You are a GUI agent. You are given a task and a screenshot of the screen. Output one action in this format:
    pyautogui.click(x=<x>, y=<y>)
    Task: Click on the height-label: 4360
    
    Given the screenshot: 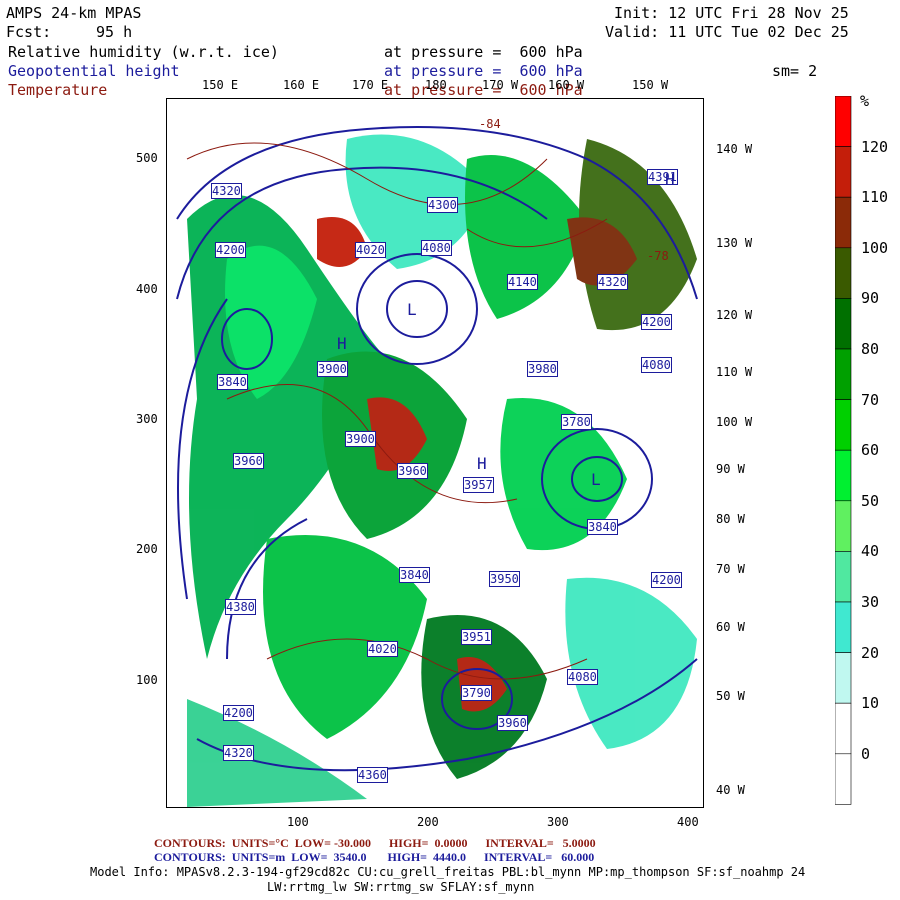 What is the action you would take?
    pyautogui.click(x=372, y=775)
    